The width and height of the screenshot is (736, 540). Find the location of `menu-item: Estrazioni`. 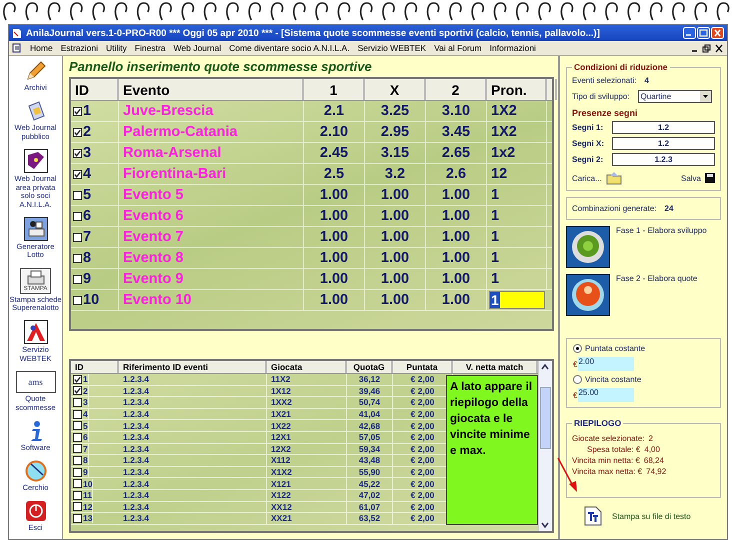

menu-item: Estrazioni is located at coordinates (79, 48).